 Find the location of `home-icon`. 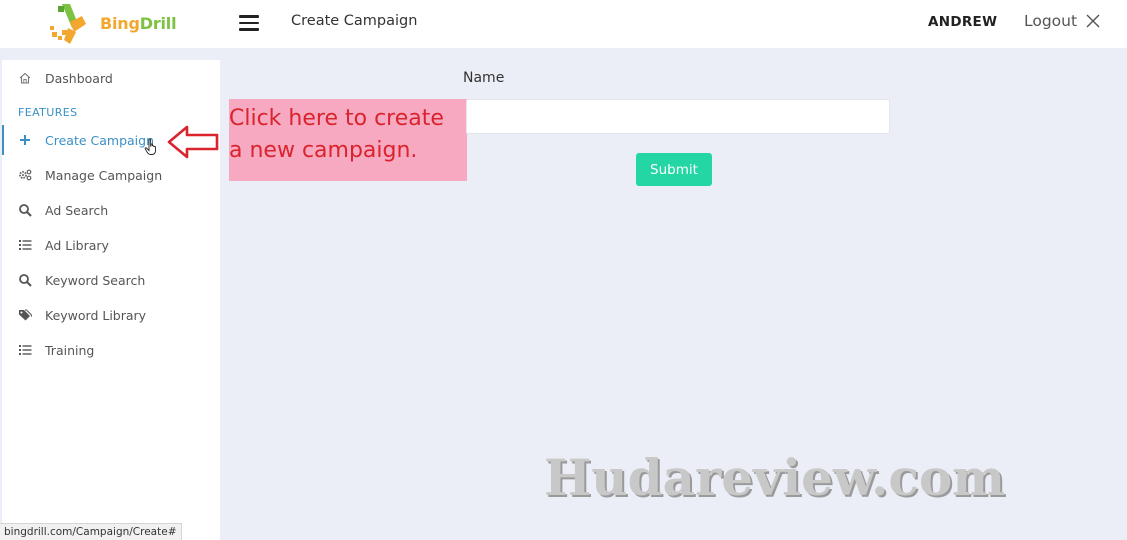

home-icon is located at coordinates (25, 78).